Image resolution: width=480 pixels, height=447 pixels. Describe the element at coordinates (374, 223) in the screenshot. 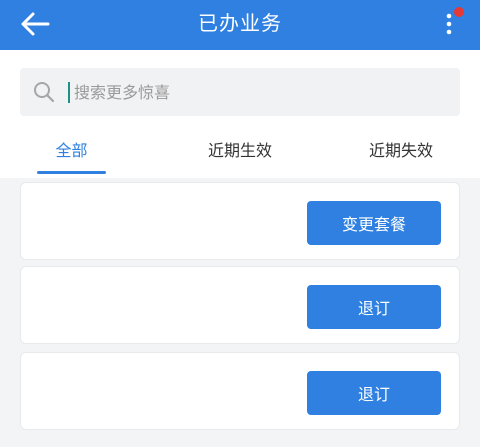

I see `change-plan-button: 变更套餐` at that location.